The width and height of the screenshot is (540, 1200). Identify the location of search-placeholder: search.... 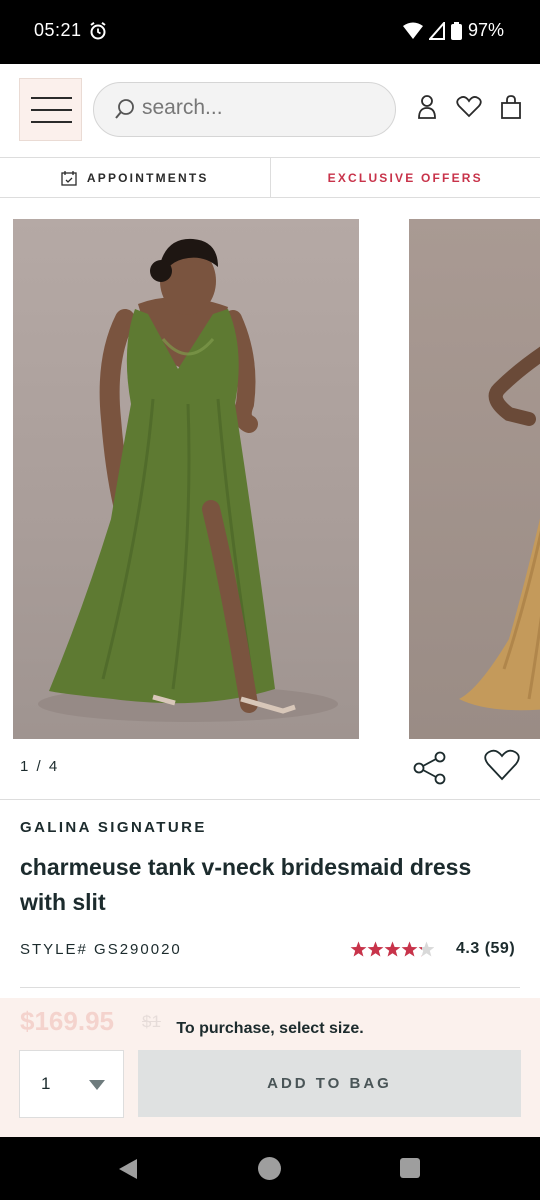
(182, 107).